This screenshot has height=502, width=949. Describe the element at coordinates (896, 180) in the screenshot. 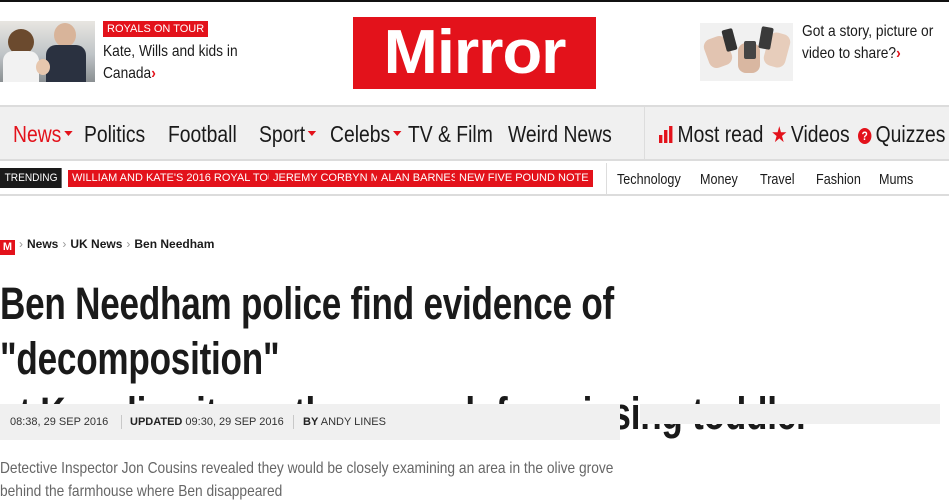

I see `section-link-mums: Mums` at that location.